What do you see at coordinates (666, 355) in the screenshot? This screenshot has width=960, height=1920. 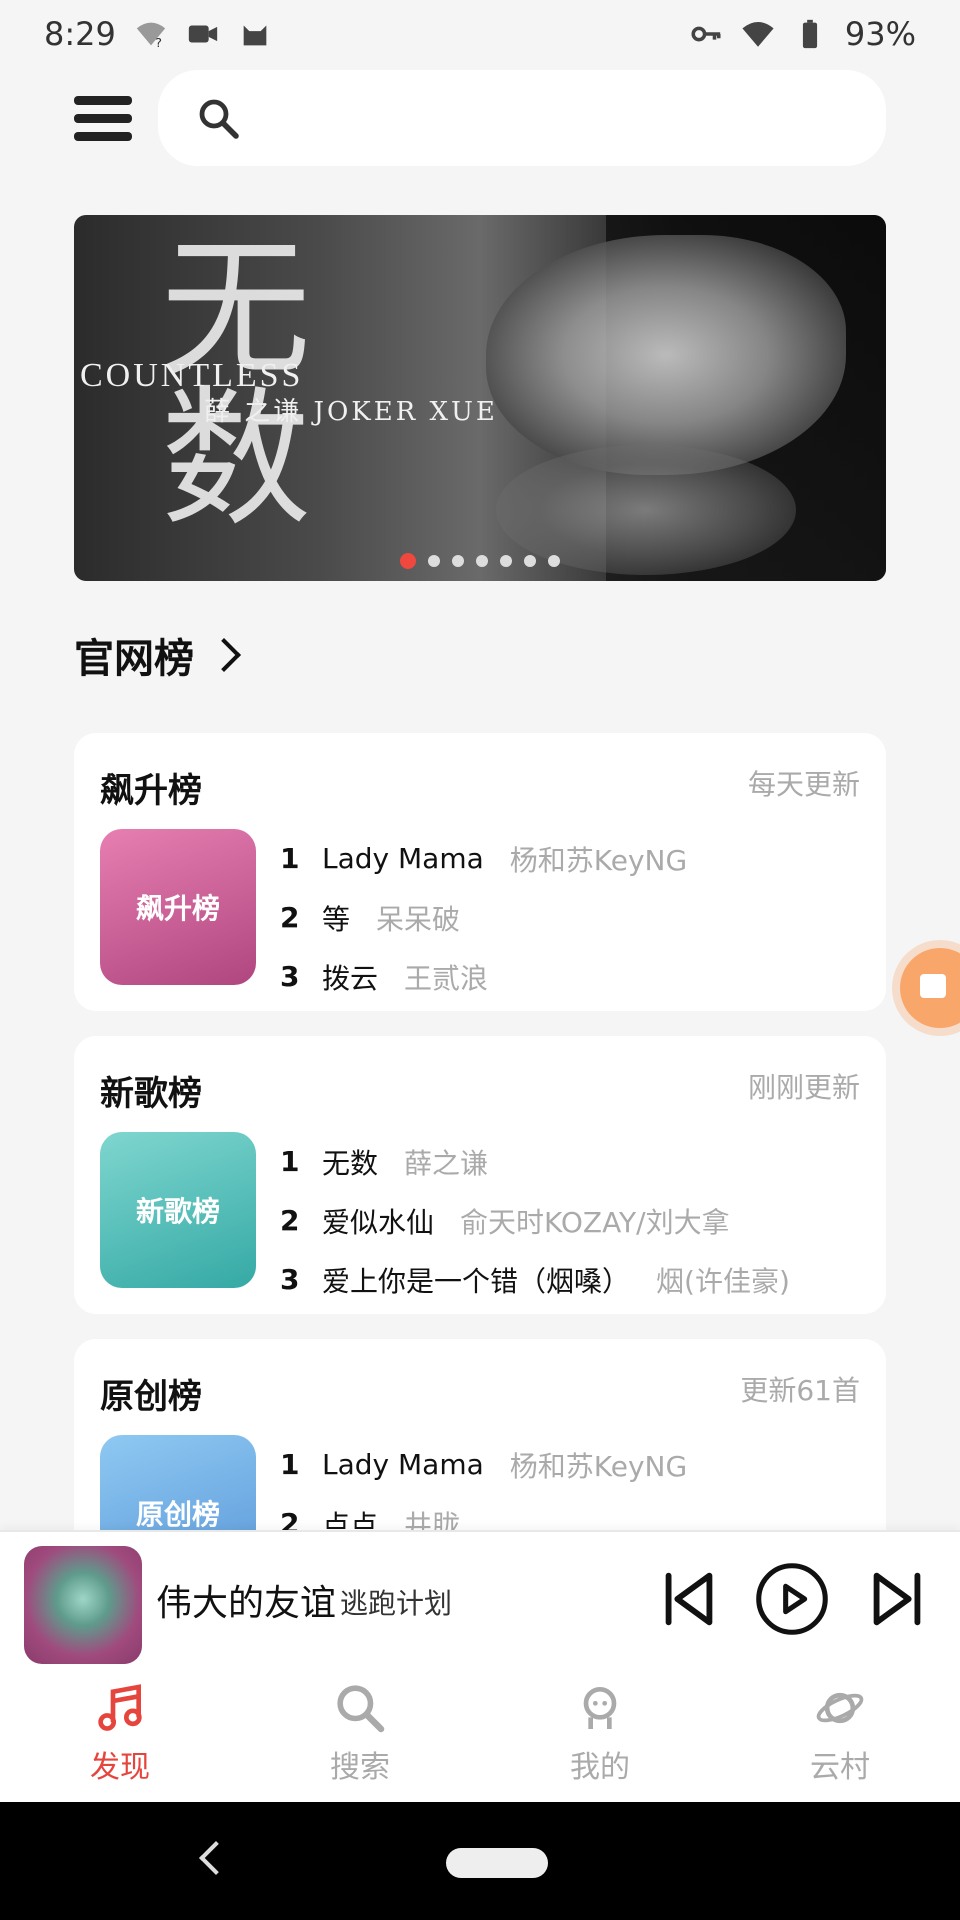 I see `banner-artist-photo` at bounding box center [666, 355].